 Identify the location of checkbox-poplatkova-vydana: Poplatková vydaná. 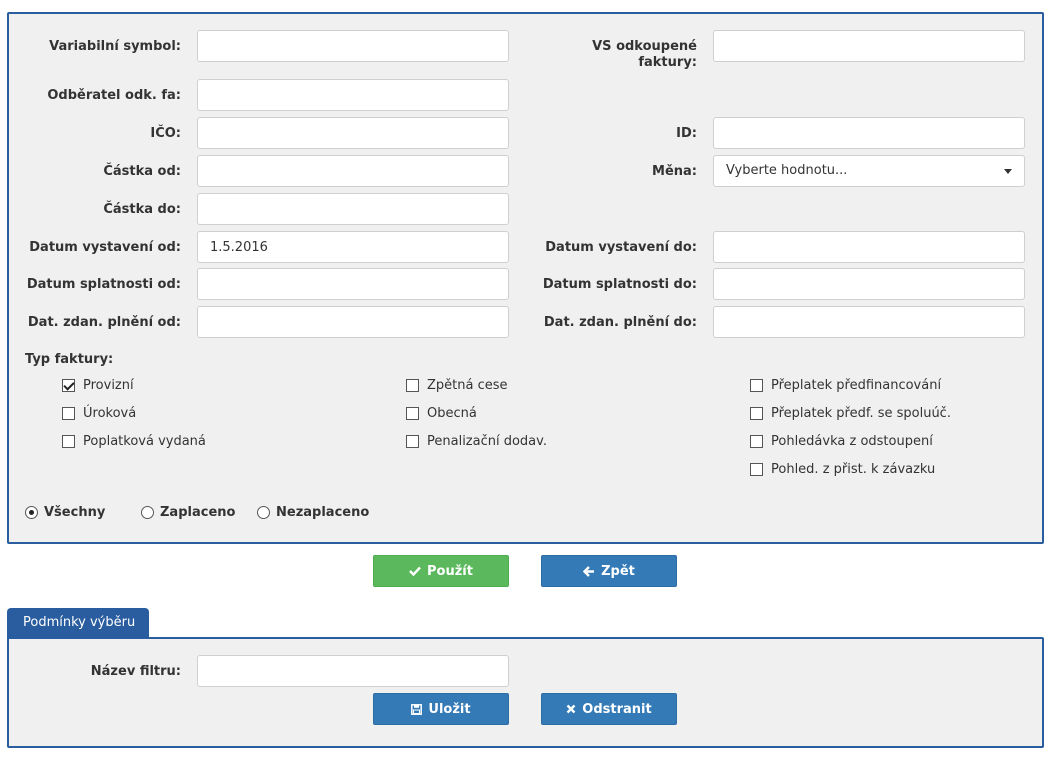
(134, 441).